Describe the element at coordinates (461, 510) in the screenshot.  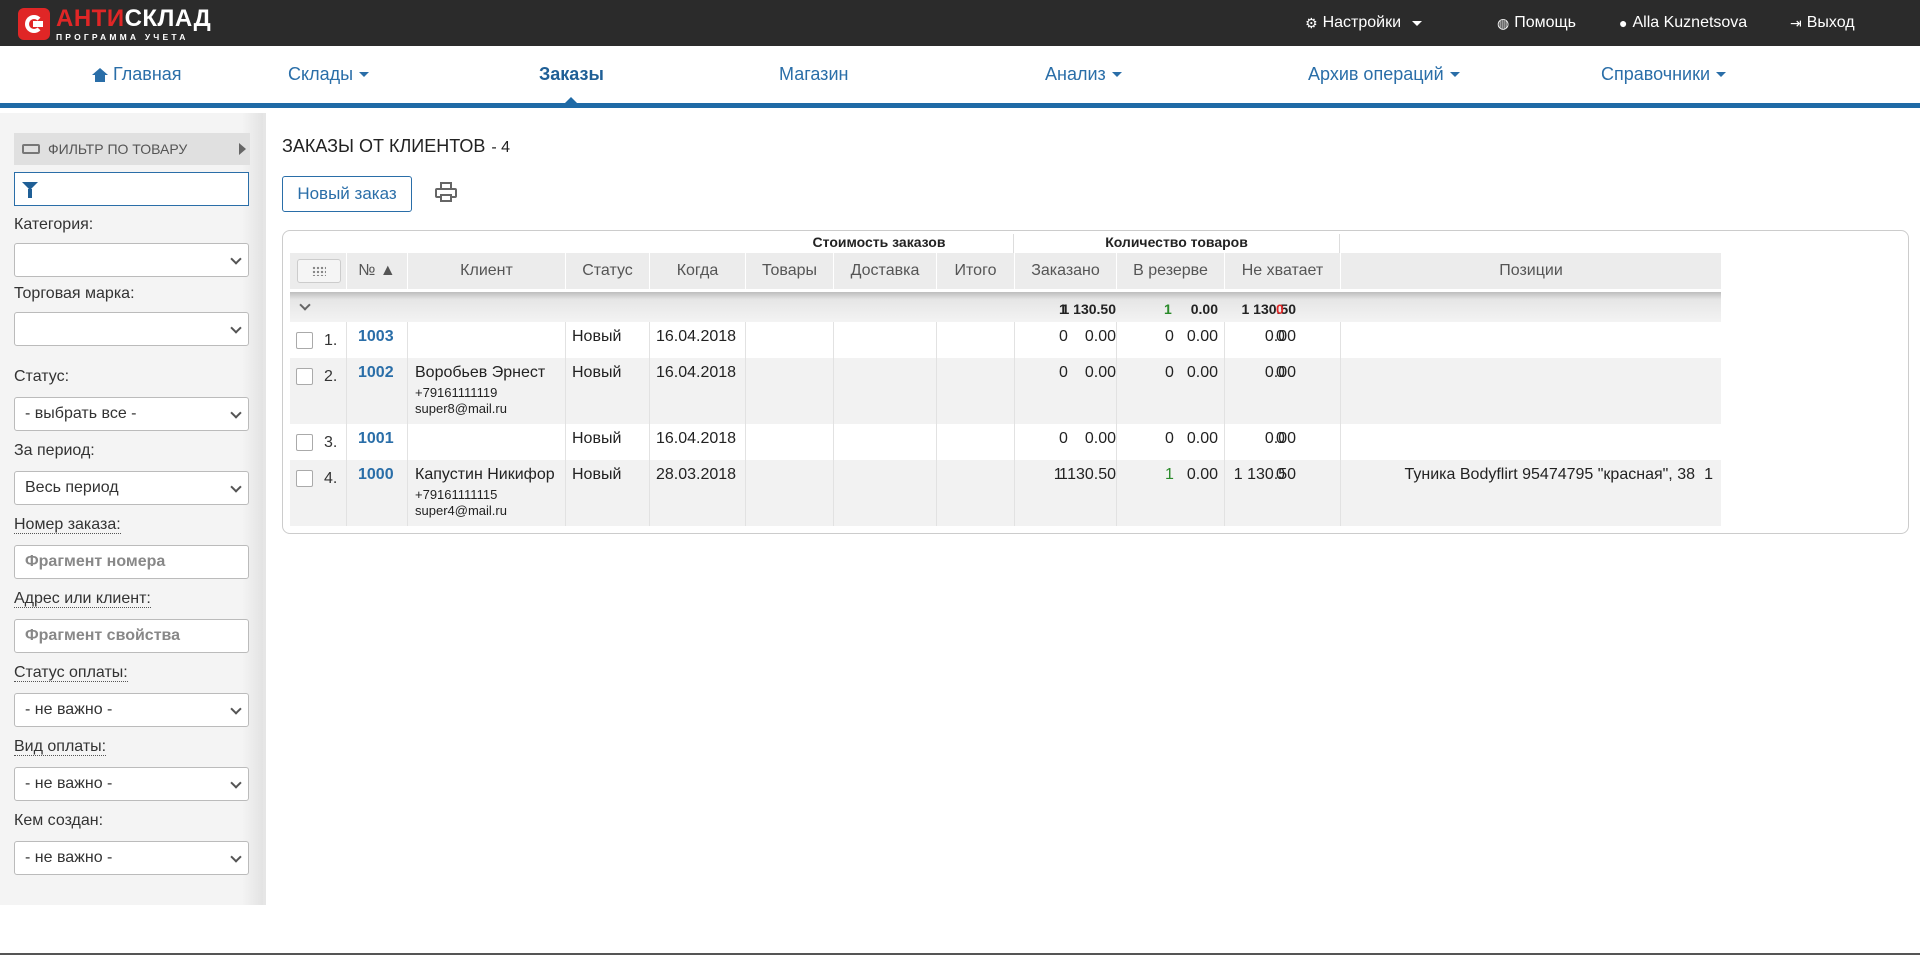
I see `client-email: super4@mail.ru` at that location.